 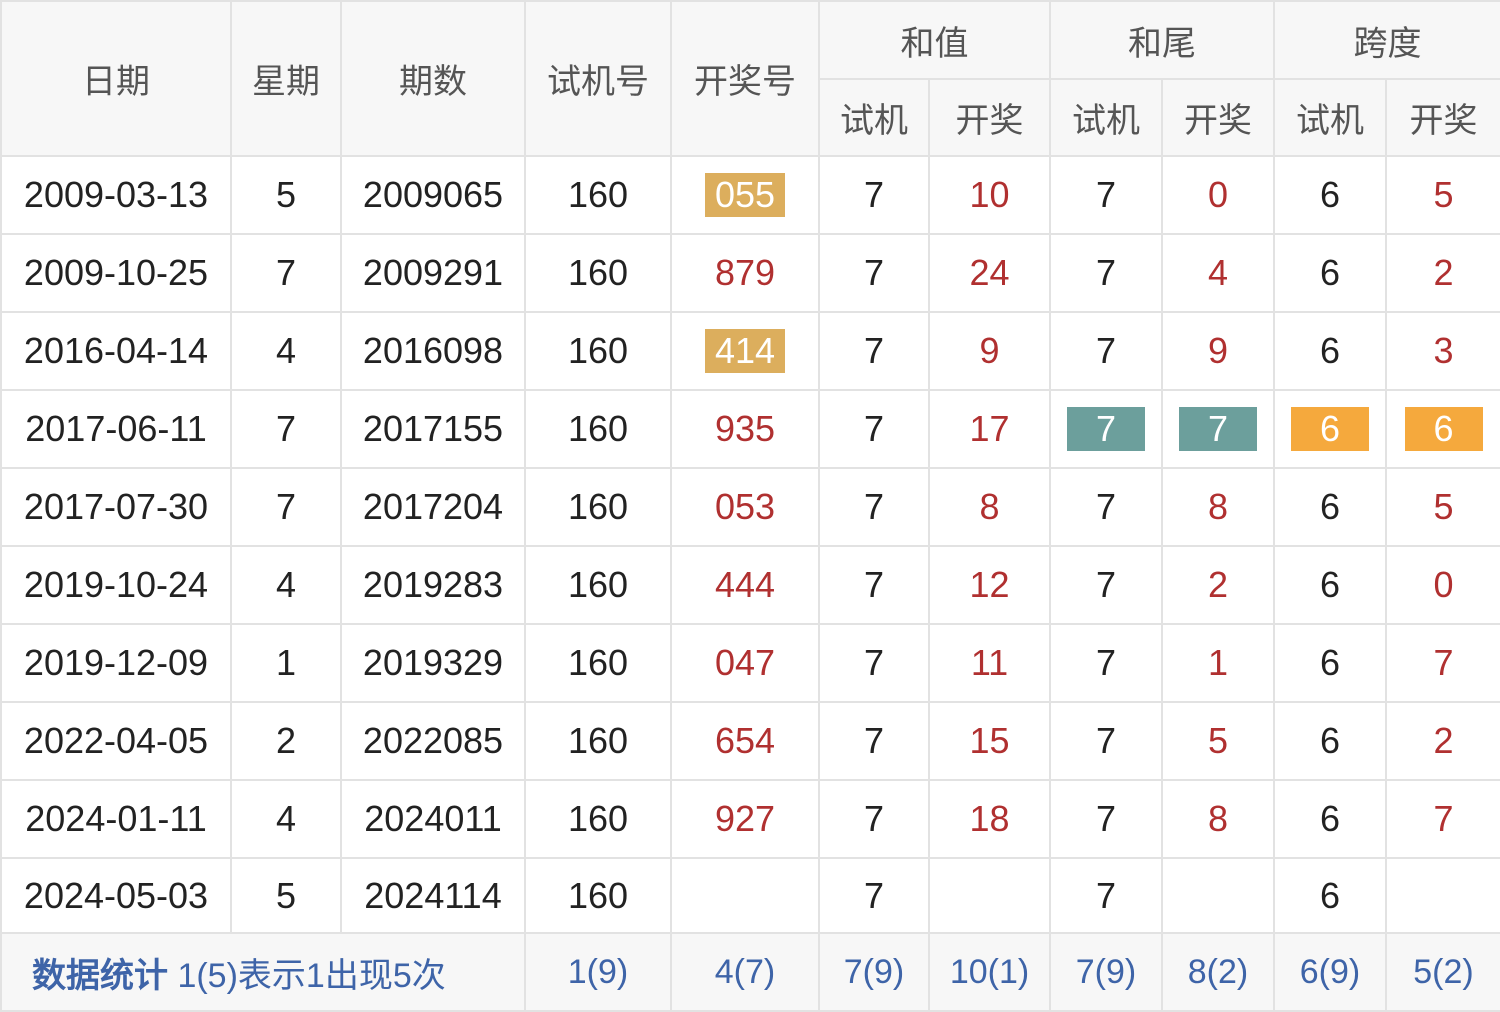 What do you see at coordinates (433, 195) in the screenshot?
I see `issue-cell: 2009065` at bounding box center [433, 195].